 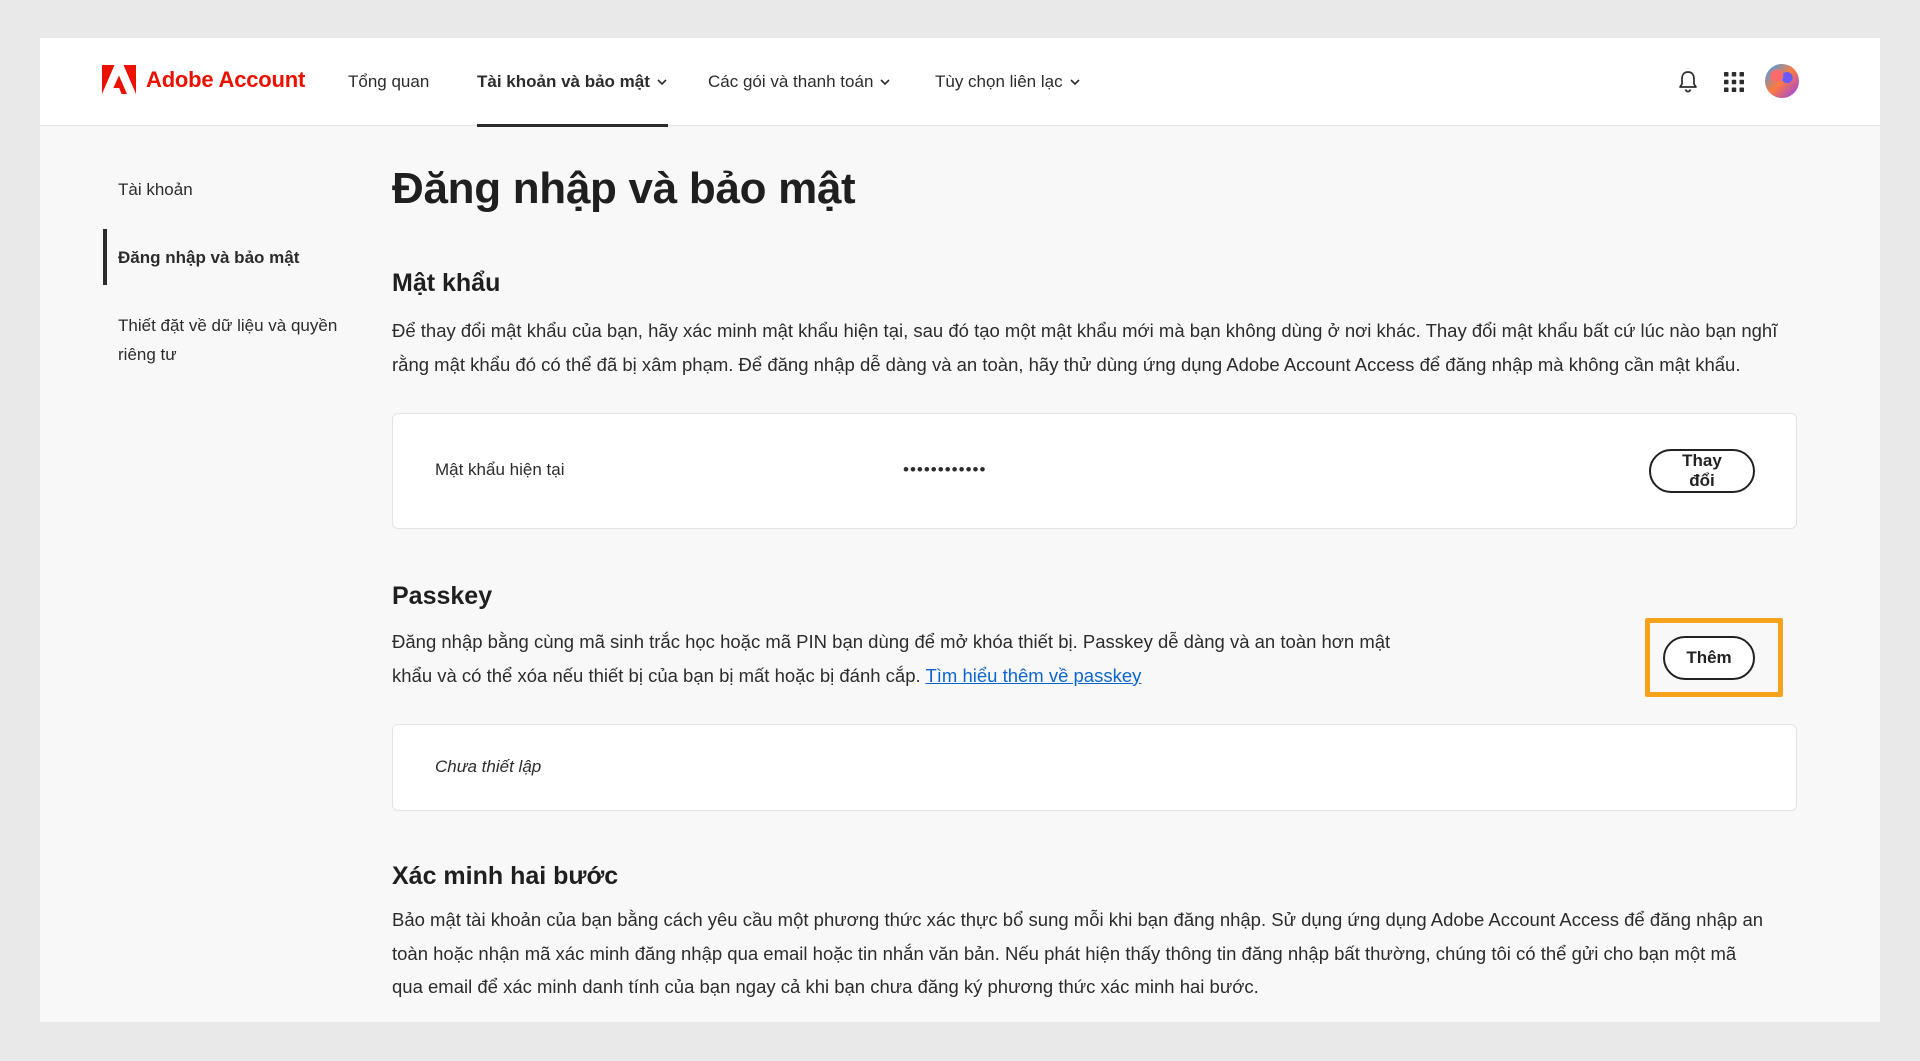 I want to click on sidebar-item-account: Tài khoản, so click(x=155, y=189).